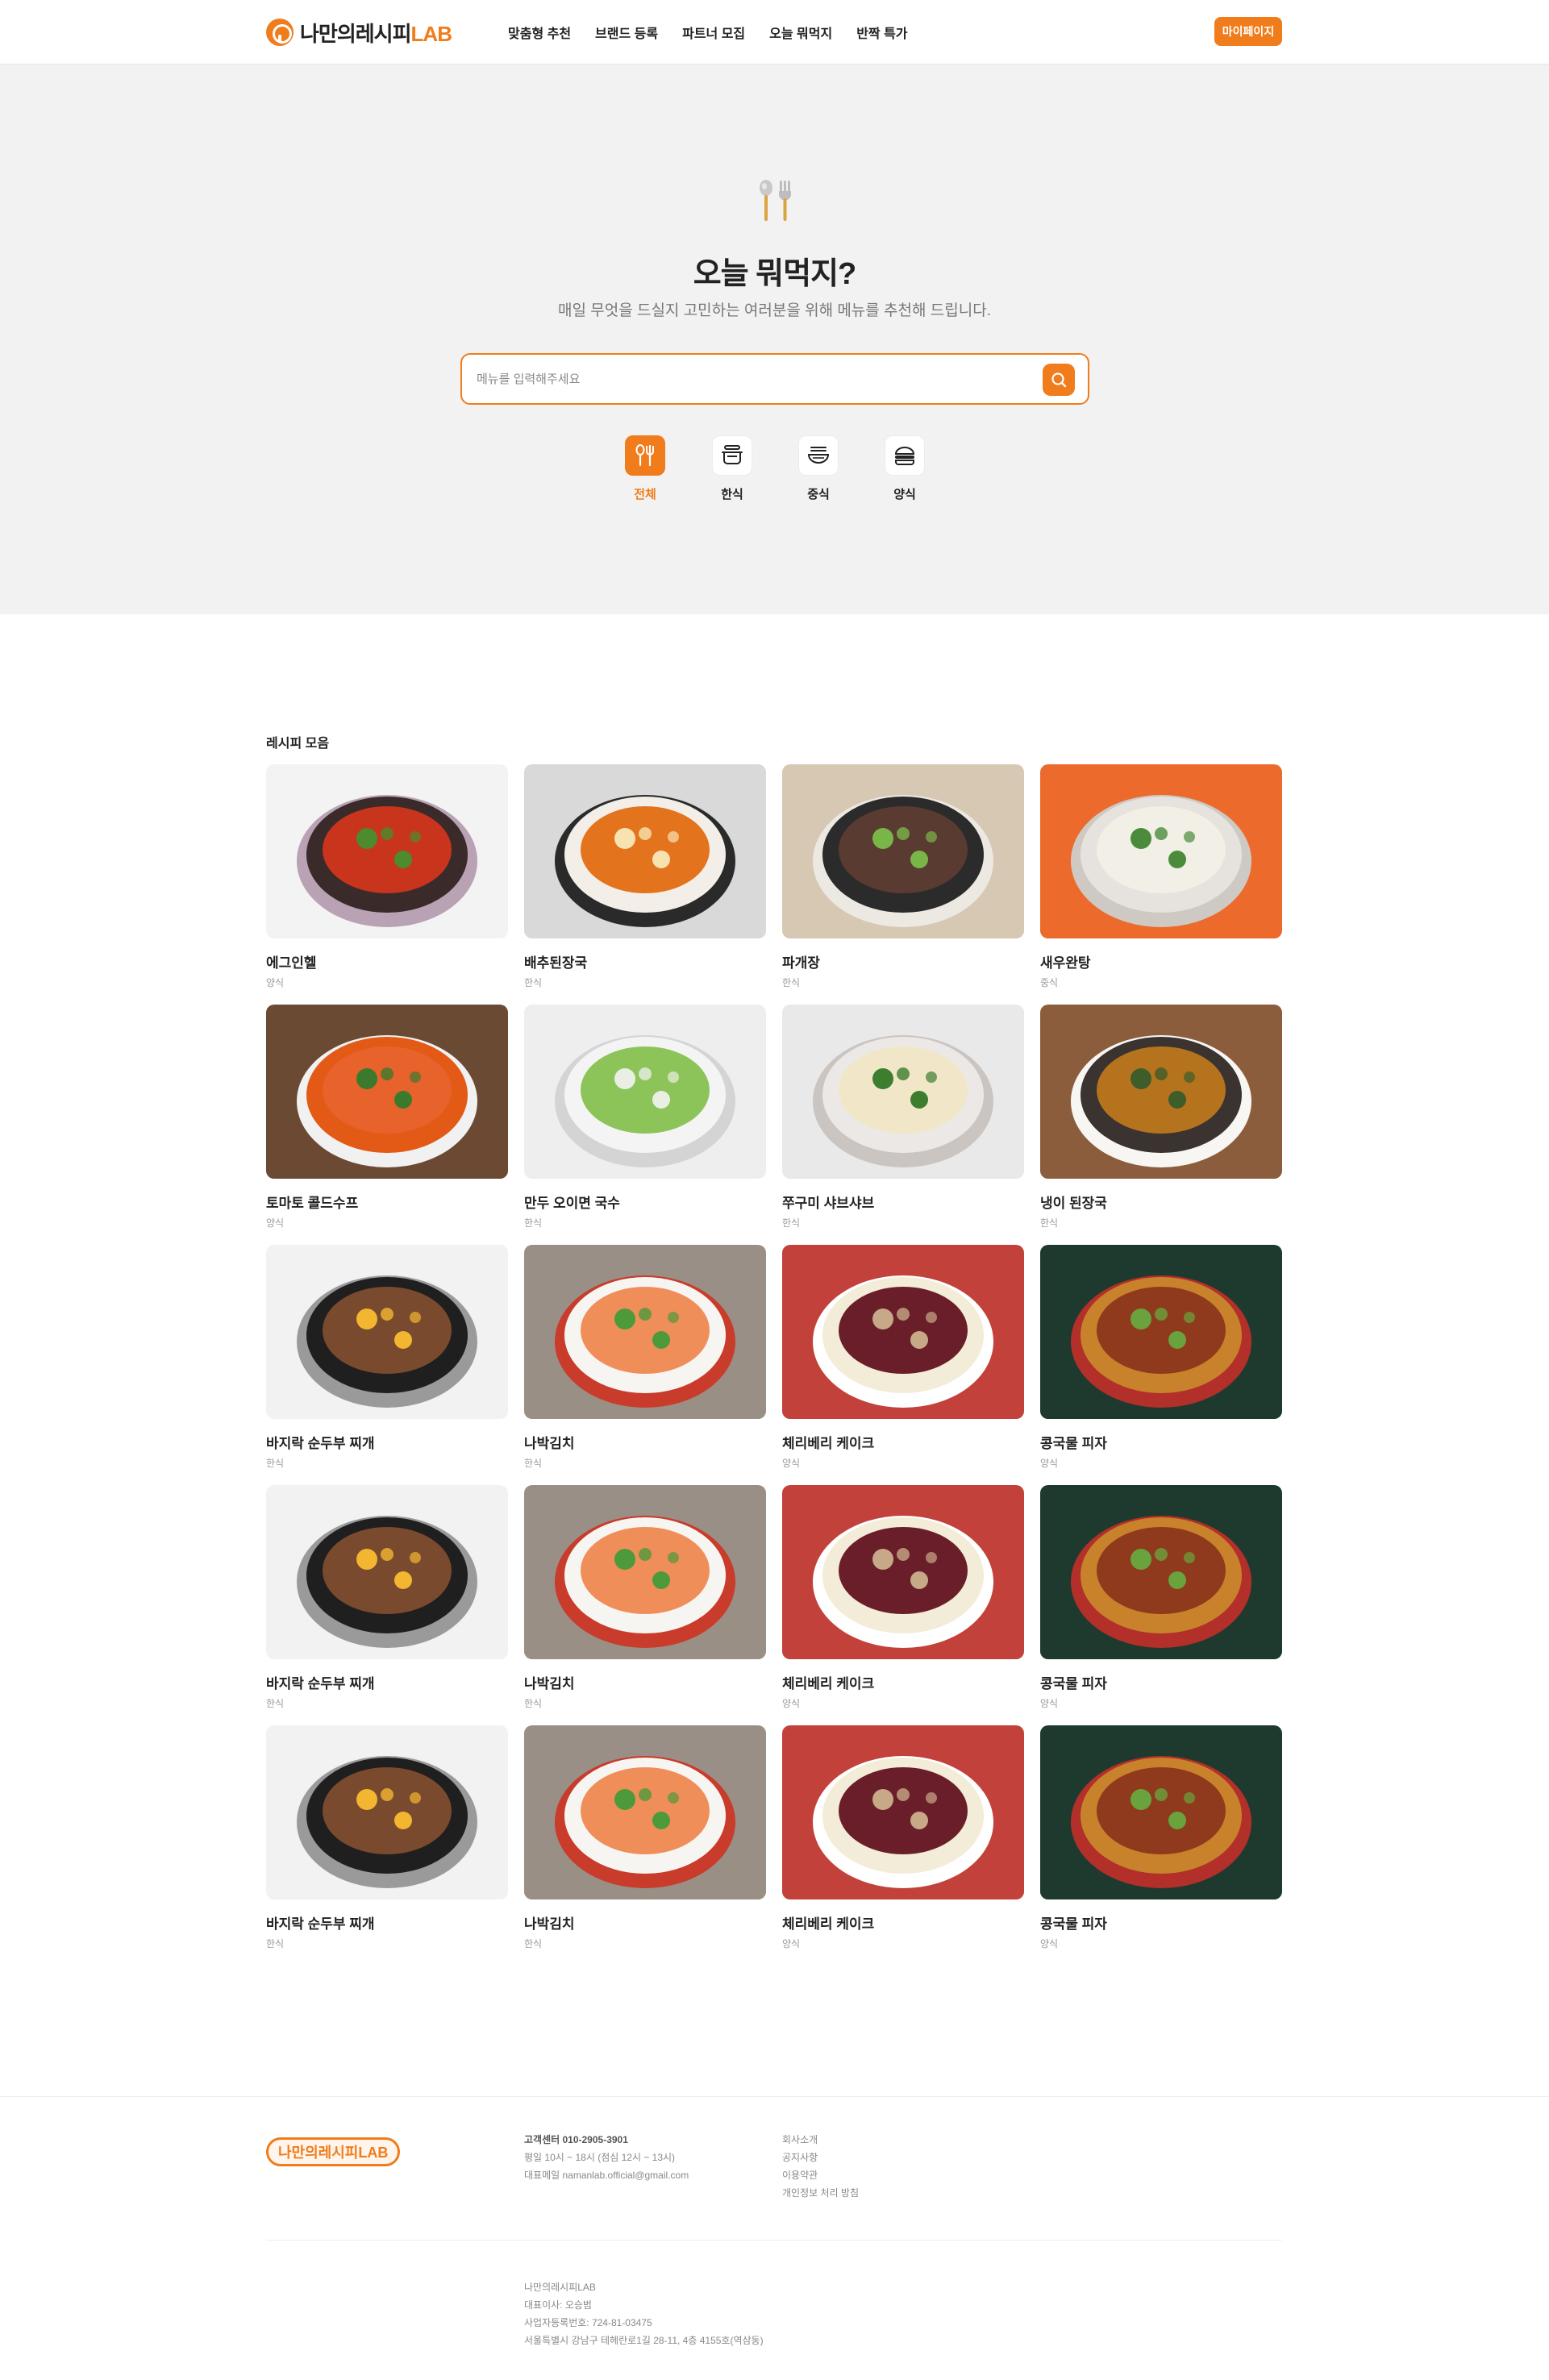 Image resolution: width=1549 pixels, height=2380 pixels. Describe the element at coordinates (606, 2175) in the screenshot. I see `footer-email: 대표메일 namanlab.official@gmail.com` at that location.